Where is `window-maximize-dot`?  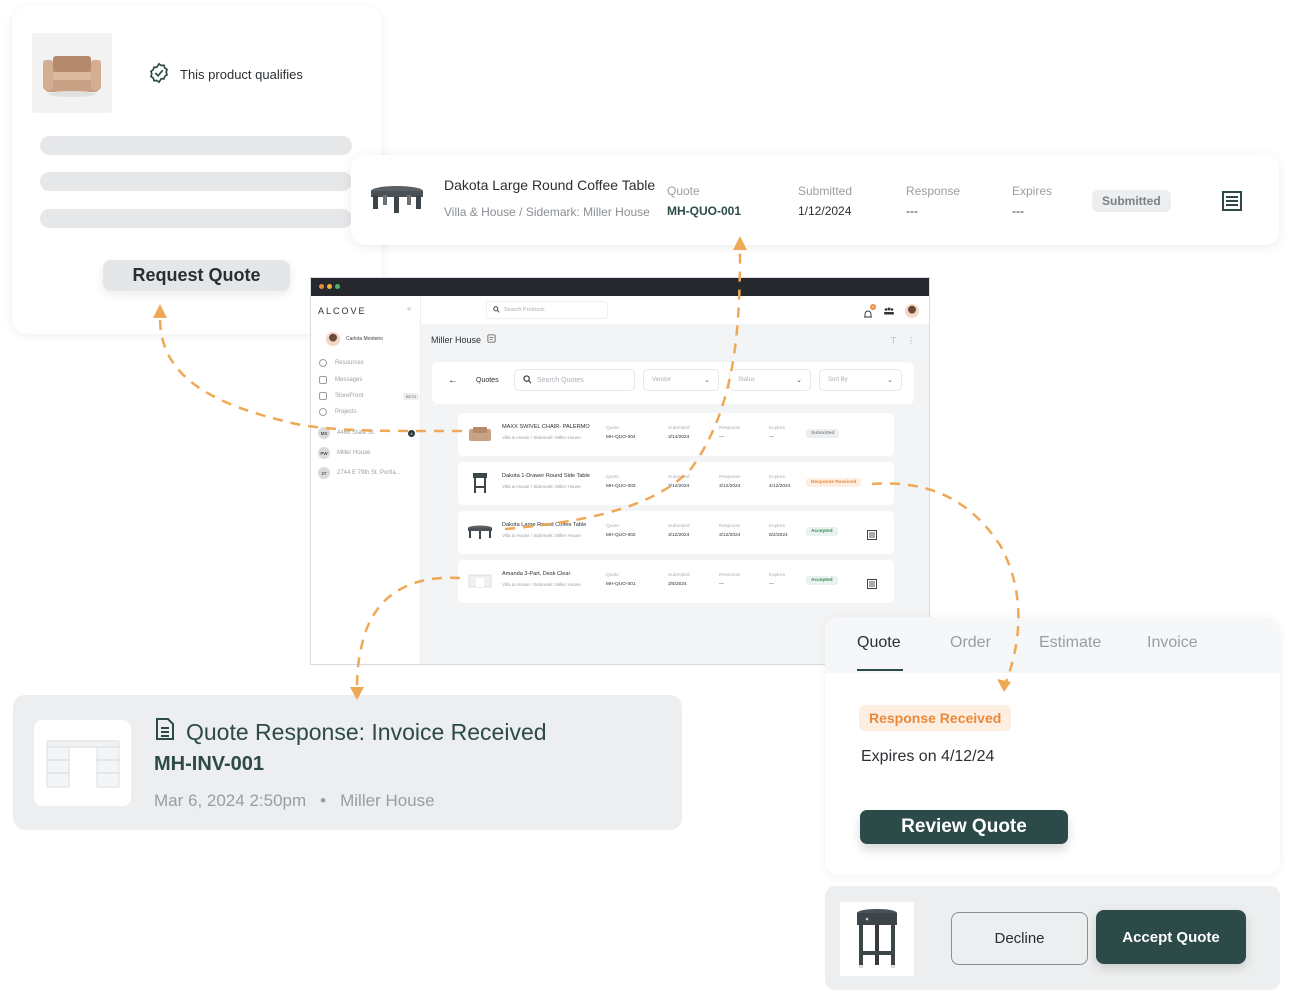
window-maximize-dot is located at coordinates (337, 286).